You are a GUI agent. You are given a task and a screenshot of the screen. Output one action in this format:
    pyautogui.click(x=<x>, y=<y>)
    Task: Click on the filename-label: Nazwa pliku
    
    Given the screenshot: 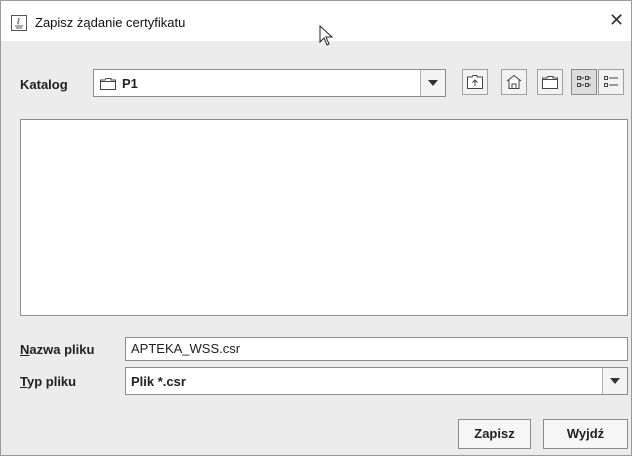 What is the action you would take?
    pyautogui.click(x=57, y=349)
    